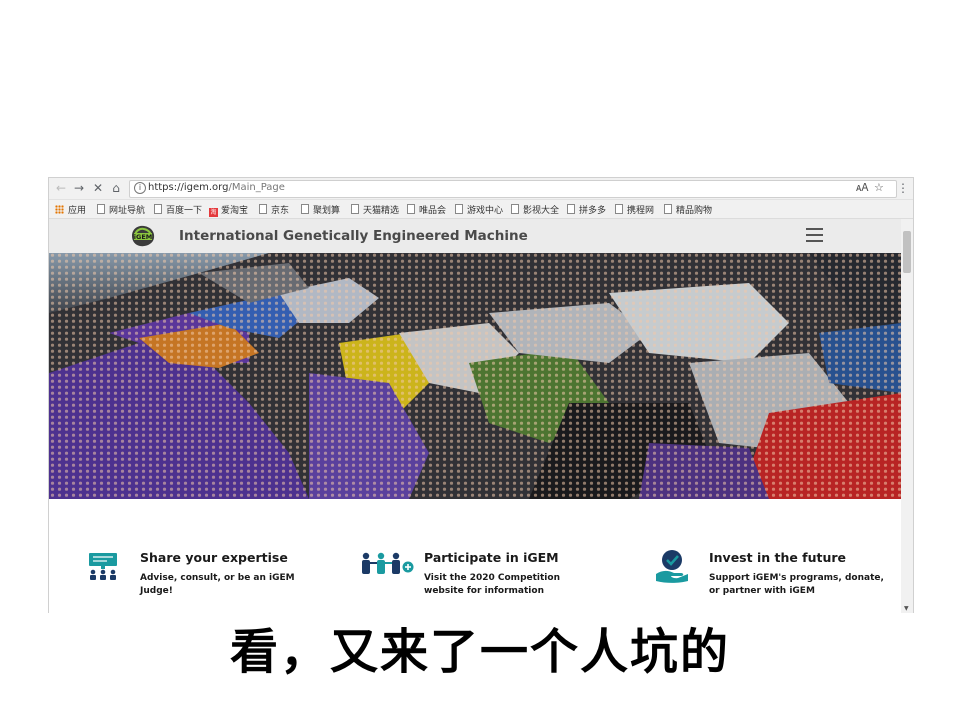 Image resolution: width=960 pixels, height=720 pixels. I want to click on meme-caption: 看，又来了一个人坑的, so click(479, 652).